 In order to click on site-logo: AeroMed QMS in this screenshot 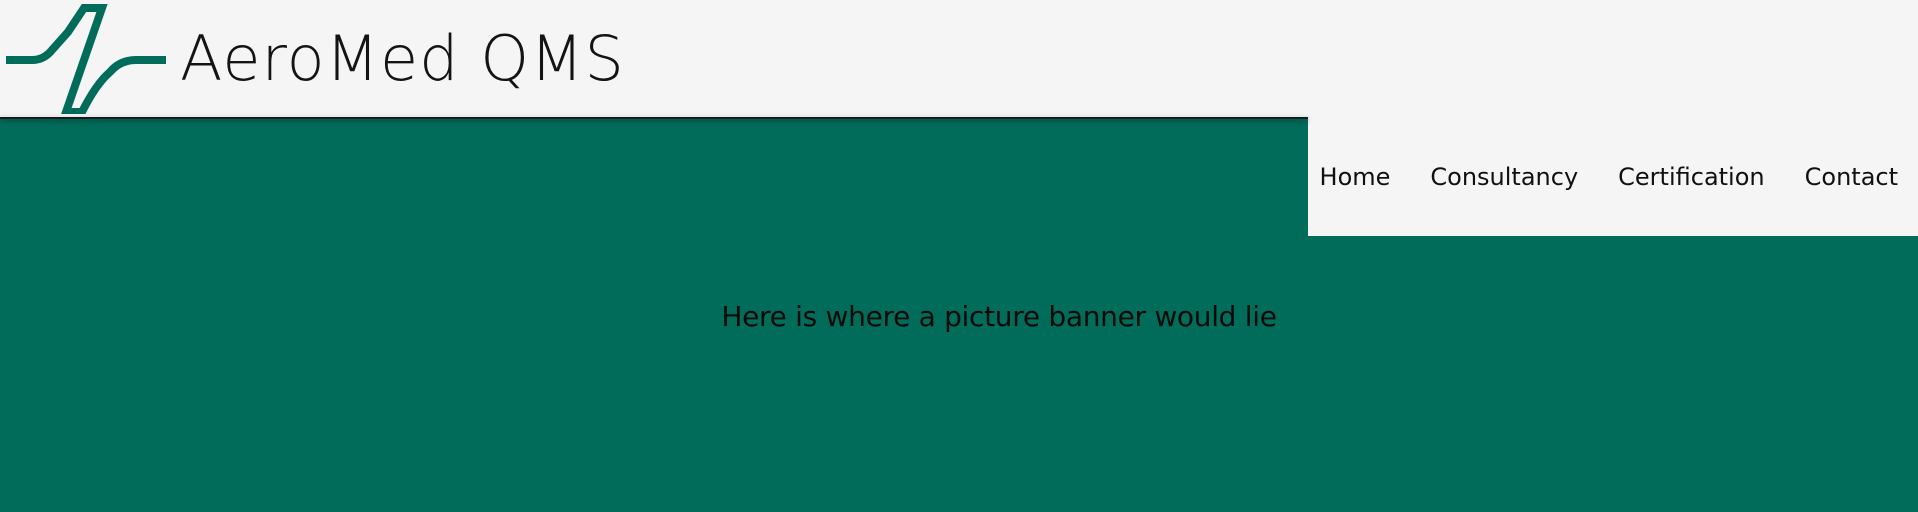, I will do `click(315, 59)`.